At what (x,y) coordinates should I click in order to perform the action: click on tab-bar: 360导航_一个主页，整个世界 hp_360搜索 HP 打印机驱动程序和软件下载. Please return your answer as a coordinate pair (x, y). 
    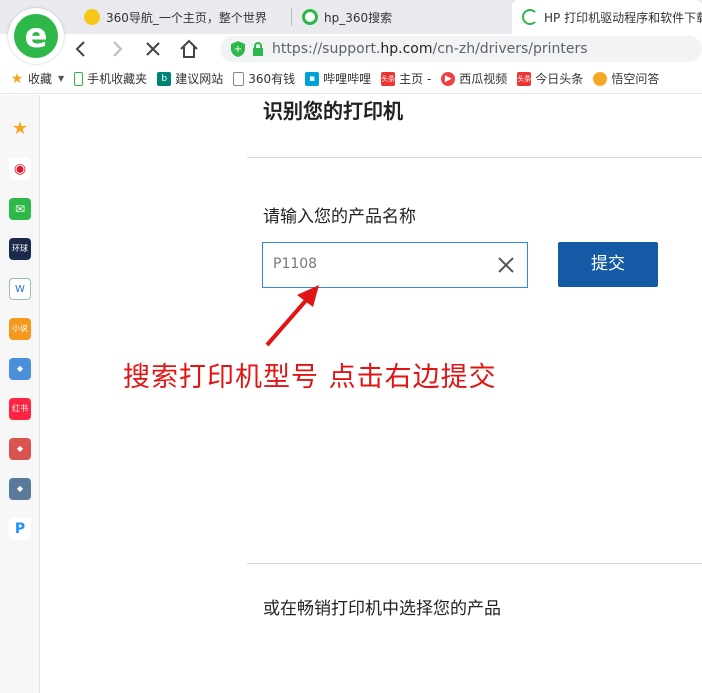
    Looking at the image, I should click on (351, 17).